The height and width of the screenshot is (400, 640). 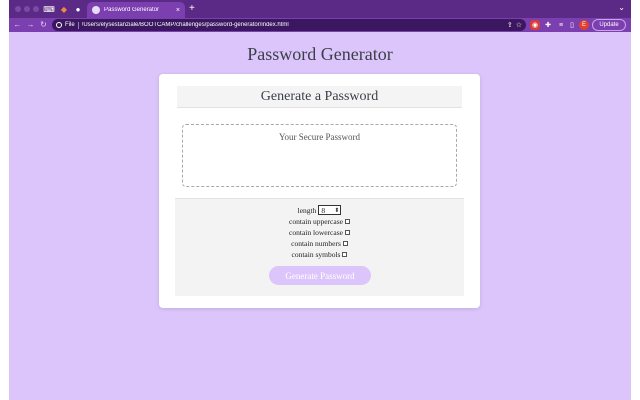 I want to click on option-uppercase: contain uppercase, so click(x=319, y=221).